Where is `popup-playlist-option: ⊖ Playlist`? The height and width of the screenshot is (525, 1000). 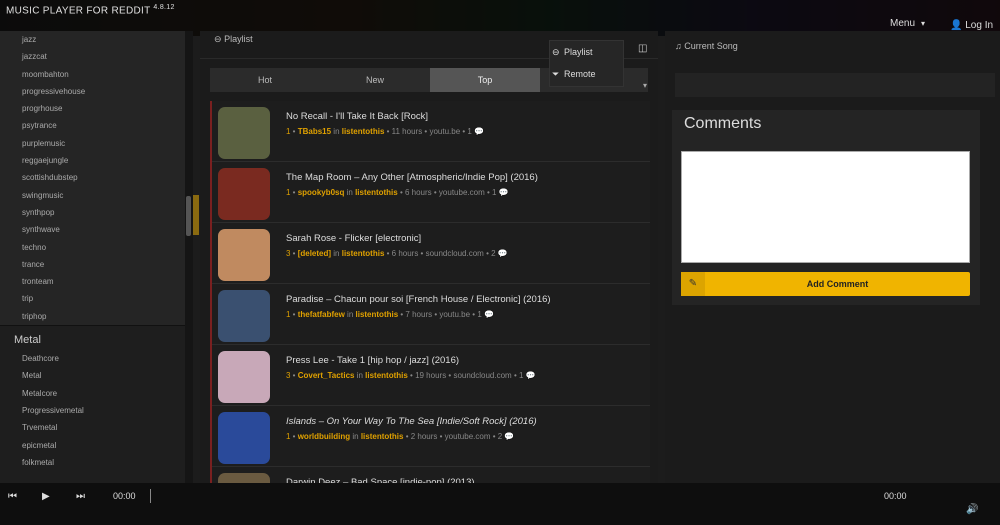 popup-playlist-option: ⊖ Playlist is located at coordinates (586, 52).